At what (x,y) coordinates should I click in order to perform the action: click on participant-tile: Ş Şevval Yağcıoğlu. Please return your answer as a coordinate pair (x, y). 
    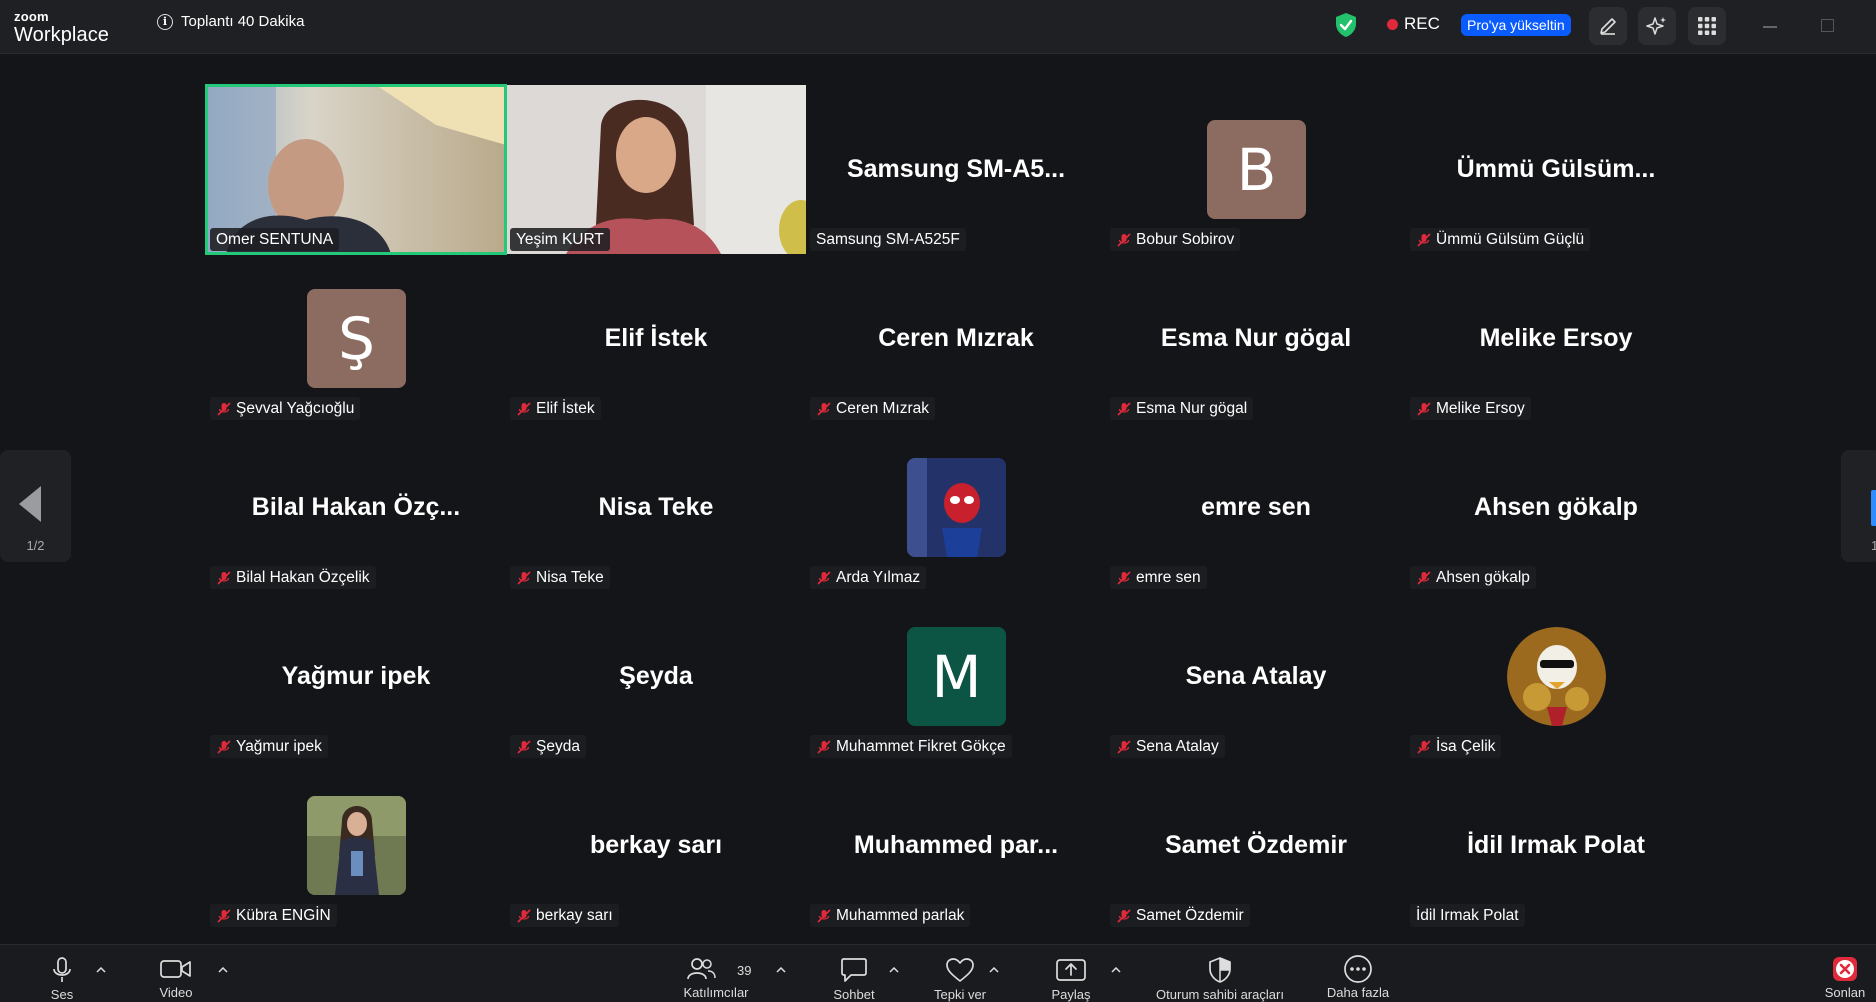
    Looking at the image, I should click on (356, 338).